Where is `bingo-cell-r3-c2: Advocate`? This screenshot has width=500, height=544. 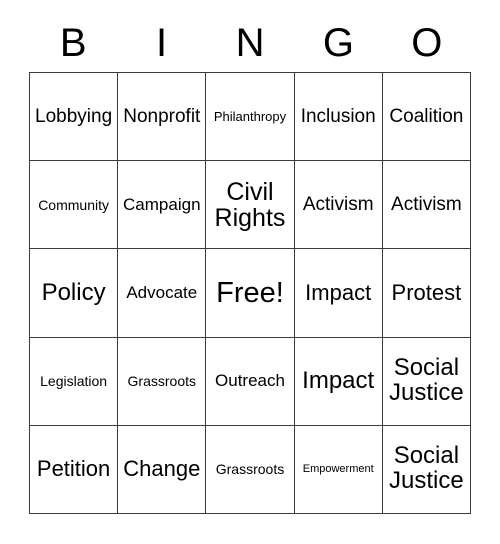
bingo-cell-r3-c2: Advocate is located at coordinates (162, 293).